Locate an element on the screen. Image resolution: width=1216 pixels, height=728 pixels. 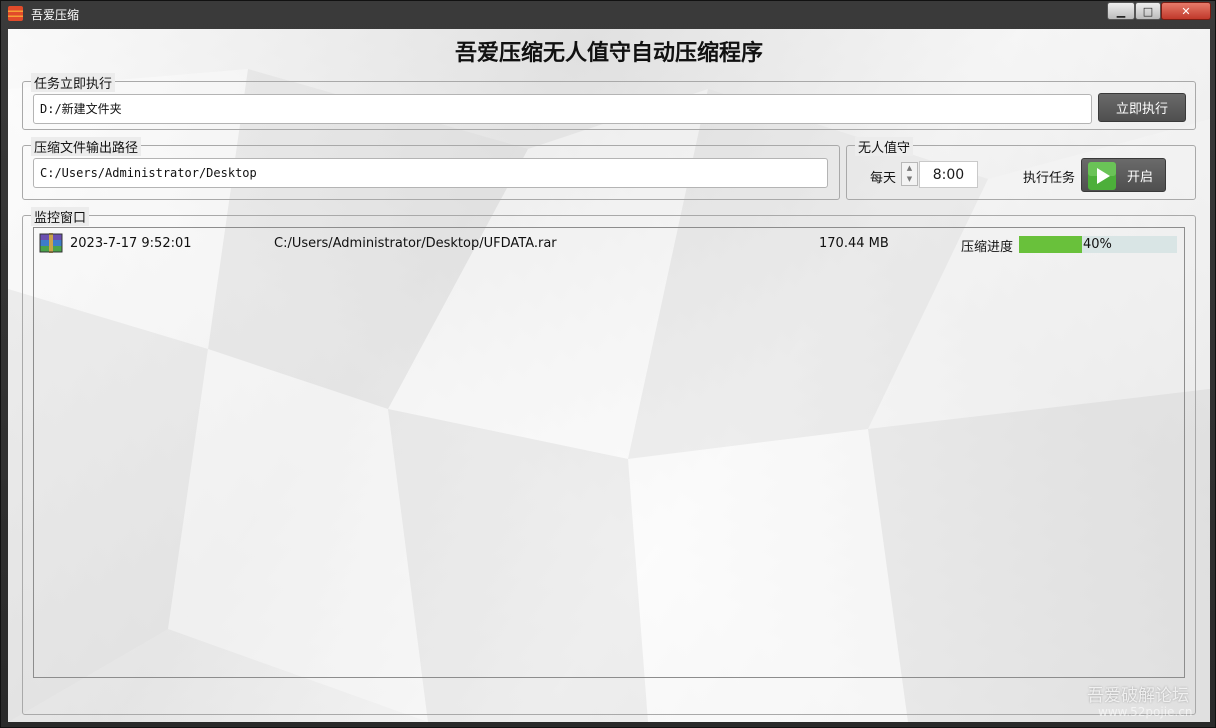
output-path-input: C:/Users/Administrator/Desktop is located at coordinates (430, 173).